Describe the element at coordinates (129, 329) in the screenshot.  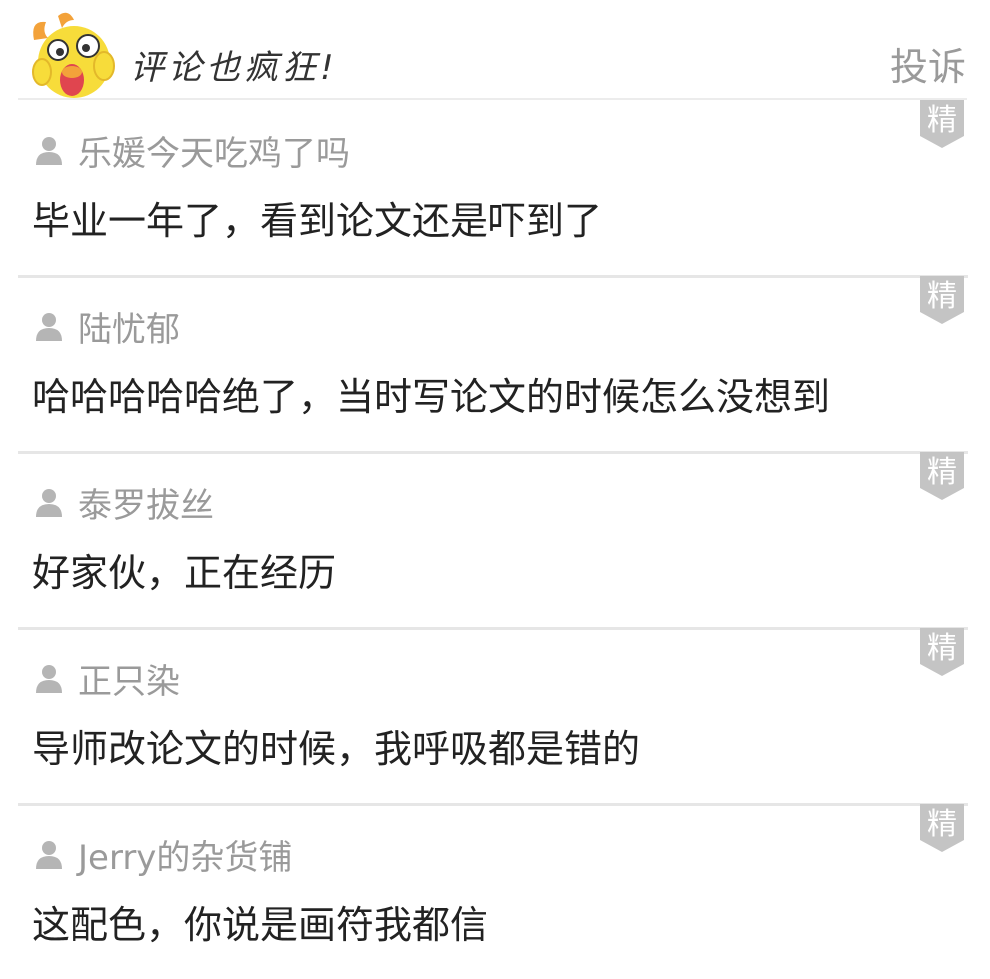
I see `username: 陆忧郁` at that location.